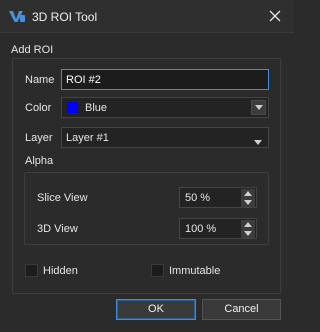 The width and height of the screenshot is (320, 332). I want to click on 3d-view-increment-button, so click(248, 224).